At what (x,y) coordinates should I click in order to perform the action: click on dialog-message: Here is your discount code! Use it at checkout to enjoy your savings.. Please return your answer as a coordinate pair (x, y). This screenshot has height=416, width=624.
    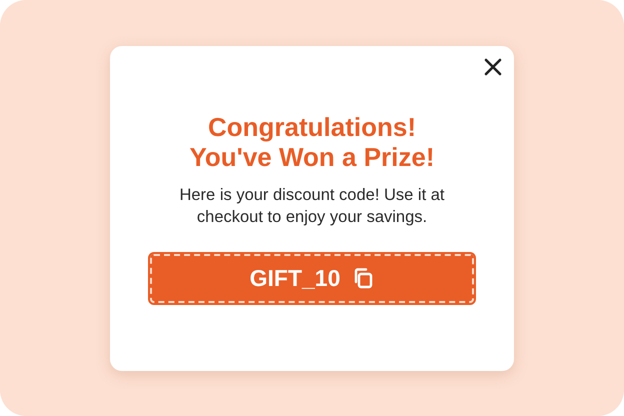
    Looking at the image, I should click on (312, 206).